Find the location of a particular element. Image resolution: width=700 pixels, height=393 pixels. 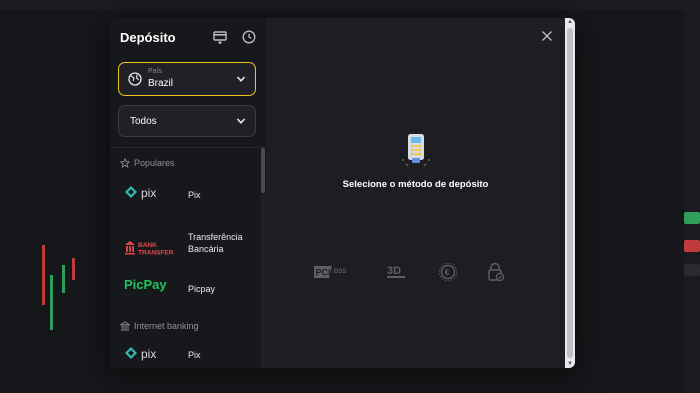

picpay-logo: PicPay is located at coordinates (145, 284).